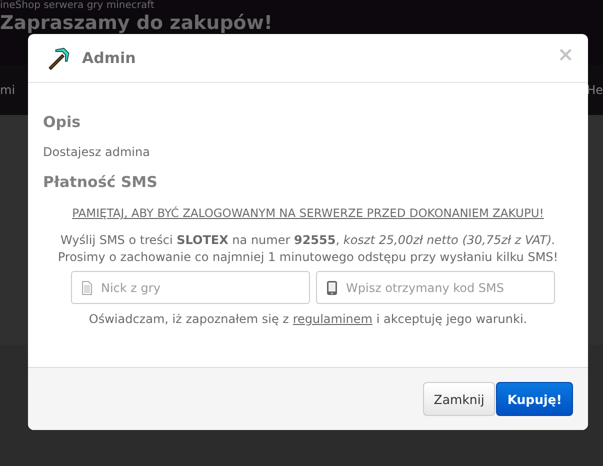  Describe the element at coordinates (190, 287) in the screenshot. I see `input-field: Nick z gry` at that location.